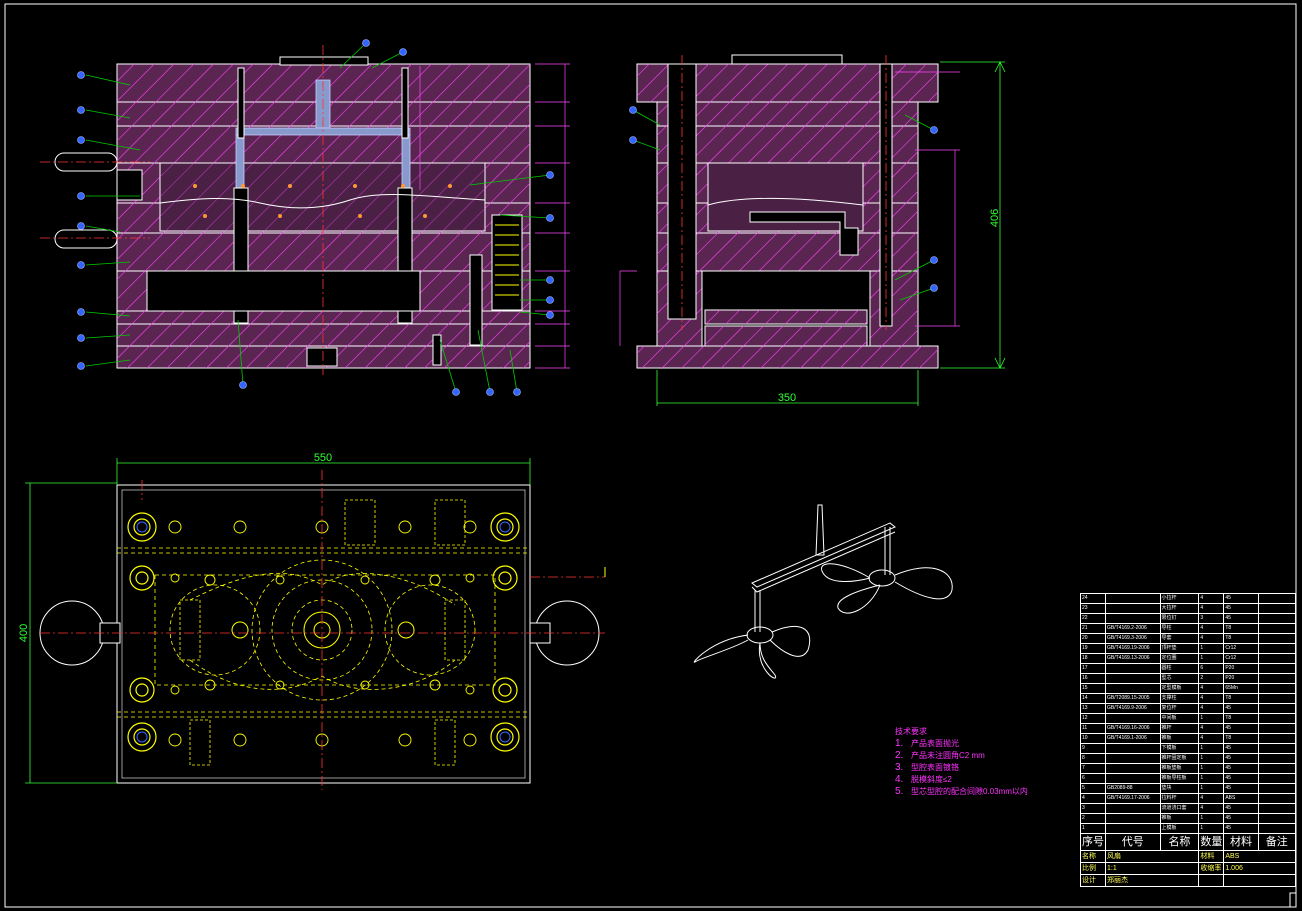 The image size is (1302, 911). I want to click on note-item: 3. 型腔表面镀铬, so click(927, 767).